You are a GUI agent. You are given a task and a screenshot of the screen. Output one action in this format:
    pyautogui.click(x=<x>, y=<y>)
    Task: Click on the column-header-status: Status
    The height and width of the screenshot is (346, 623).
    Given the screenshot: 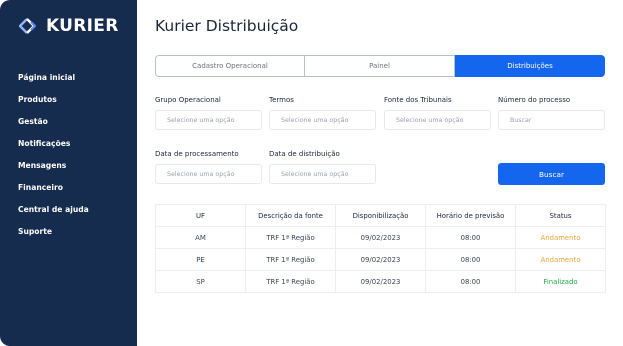 What is the action you would take?
    pyautogui.click(x=560, y=215)
    